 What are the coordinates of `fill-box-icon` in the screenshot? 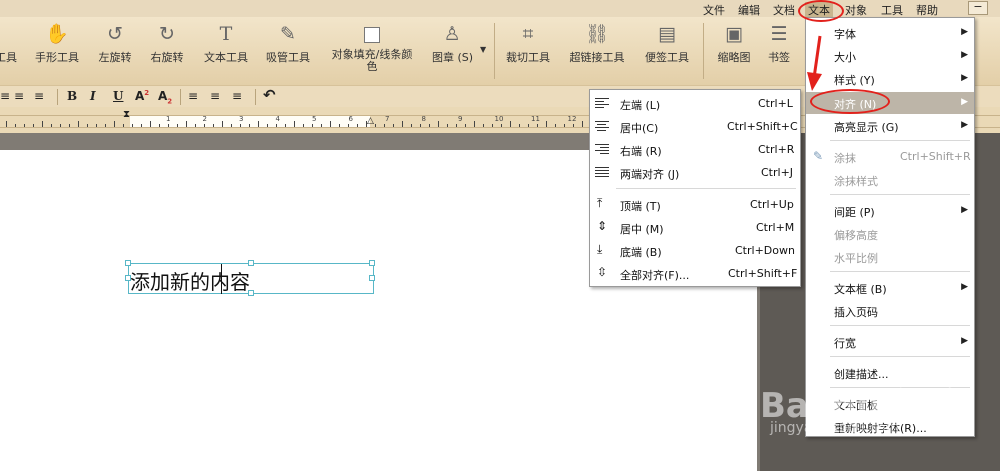 It's located at (372, 34).